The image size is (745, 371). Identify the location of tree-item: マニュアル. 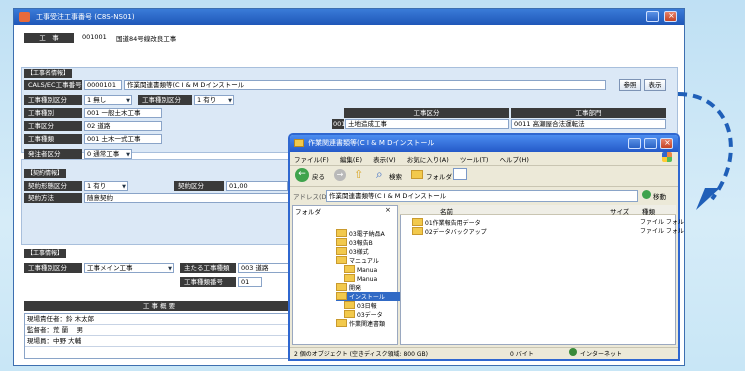
(368, 260).